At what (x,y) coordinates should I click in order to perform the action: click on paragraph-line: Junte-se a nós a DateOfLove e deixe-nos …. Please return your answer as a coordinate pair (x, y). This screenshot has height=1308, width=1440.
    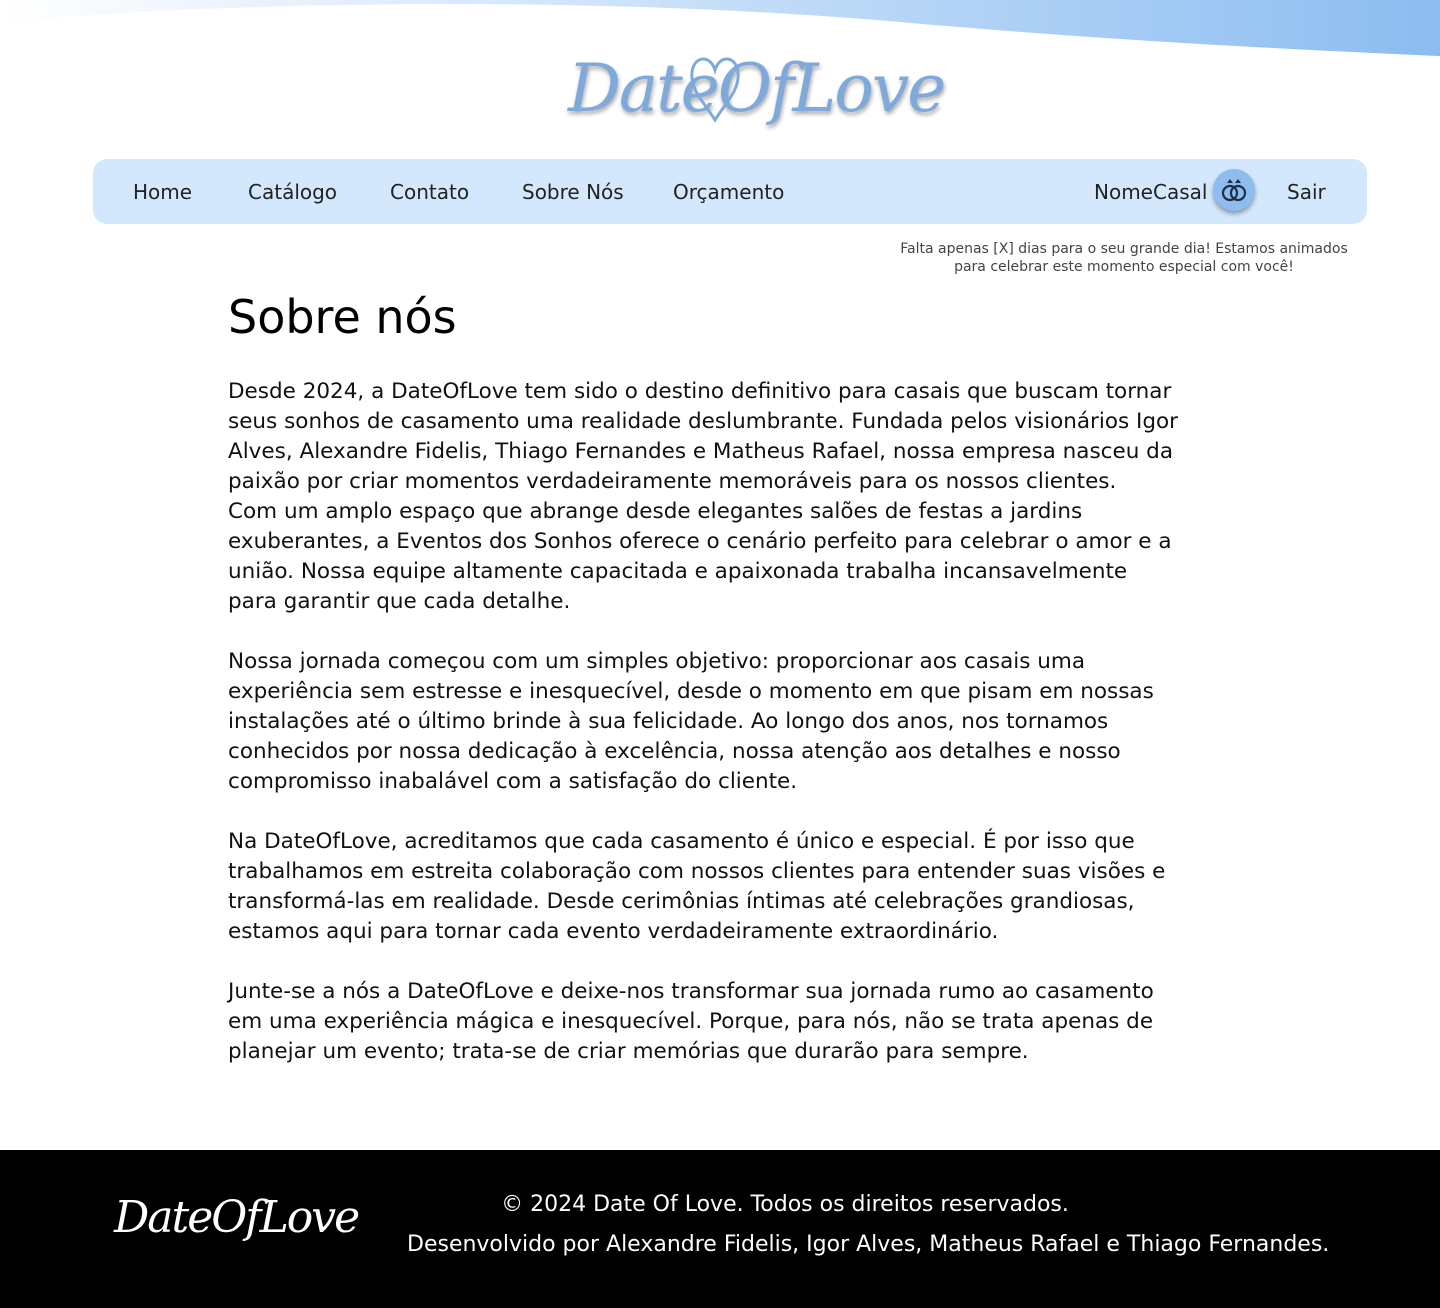
    Looking at the image, I should click on (691, 991).